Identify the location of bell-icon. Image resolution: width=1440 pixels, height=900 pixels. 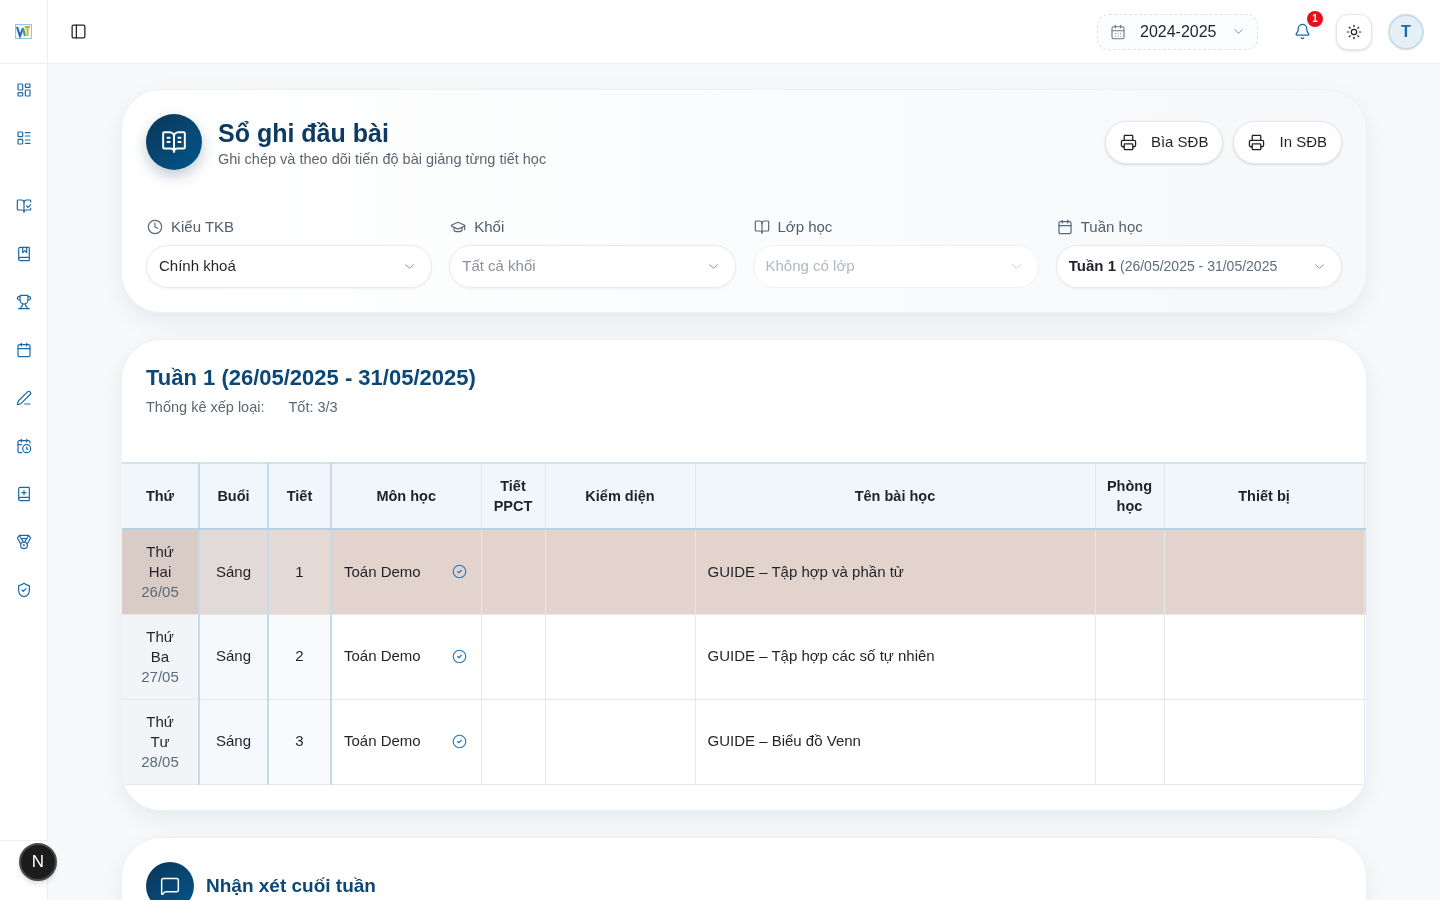
(1302, 31).